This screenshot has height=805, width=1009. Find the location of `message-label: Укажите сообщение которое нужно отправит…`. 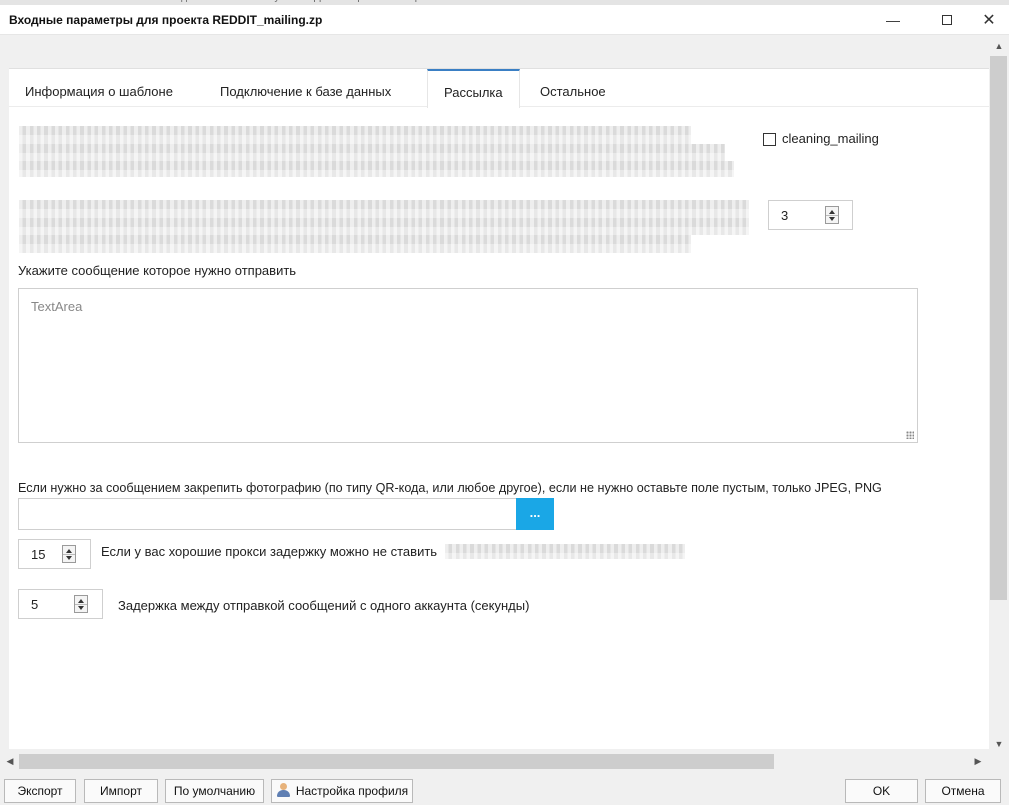

message-label: Укажите сообщение которое нужно отправит… is located at coordinates (157, 270).